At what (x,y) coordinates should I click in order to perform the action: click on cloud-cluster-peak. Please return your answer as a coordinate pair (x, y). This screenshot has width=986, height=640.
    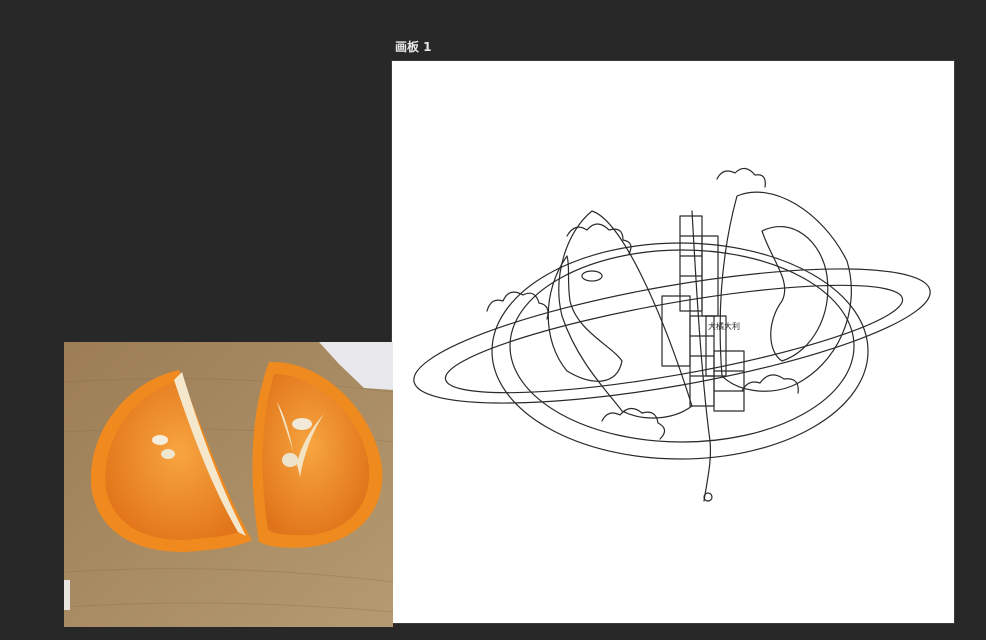
    Looking at the image, I should click on (741, 177).